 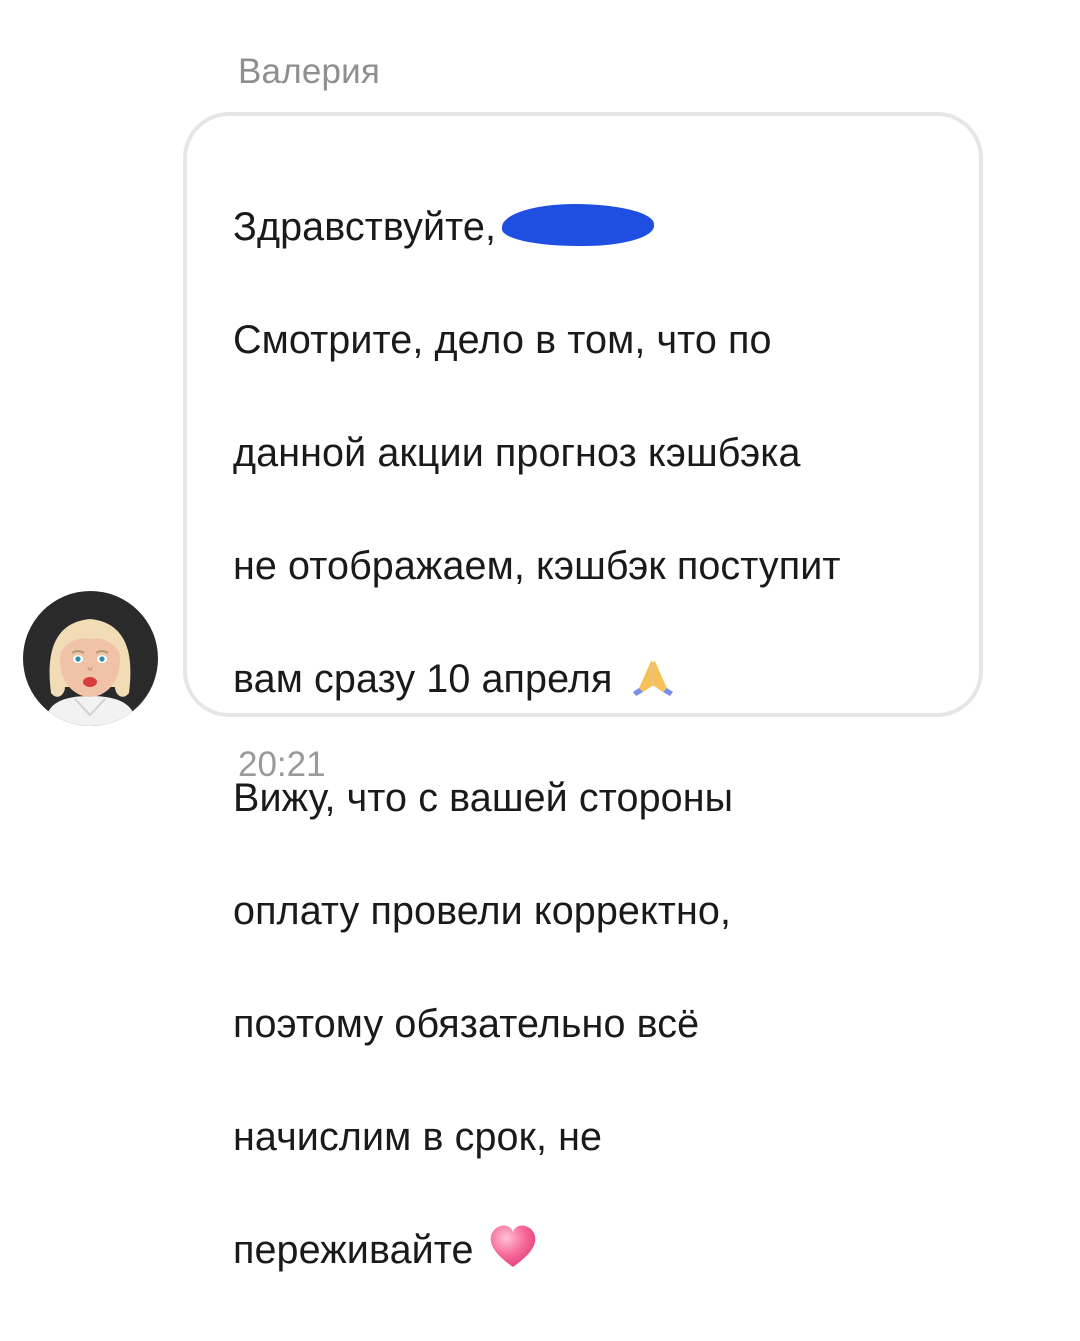 I want to click on avatar, so click(x=90, y=658).